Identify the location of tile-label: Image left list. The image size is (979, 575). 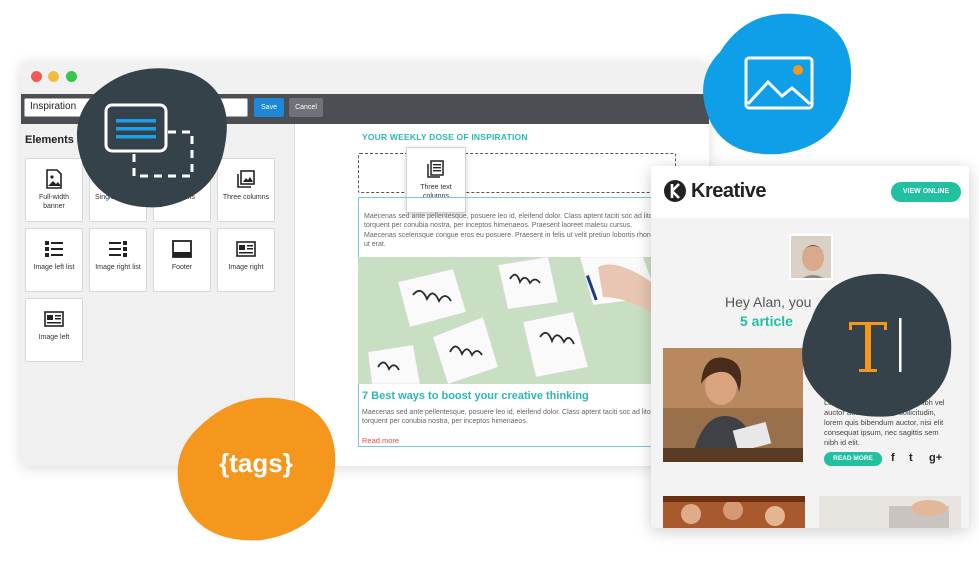
(54, 267).